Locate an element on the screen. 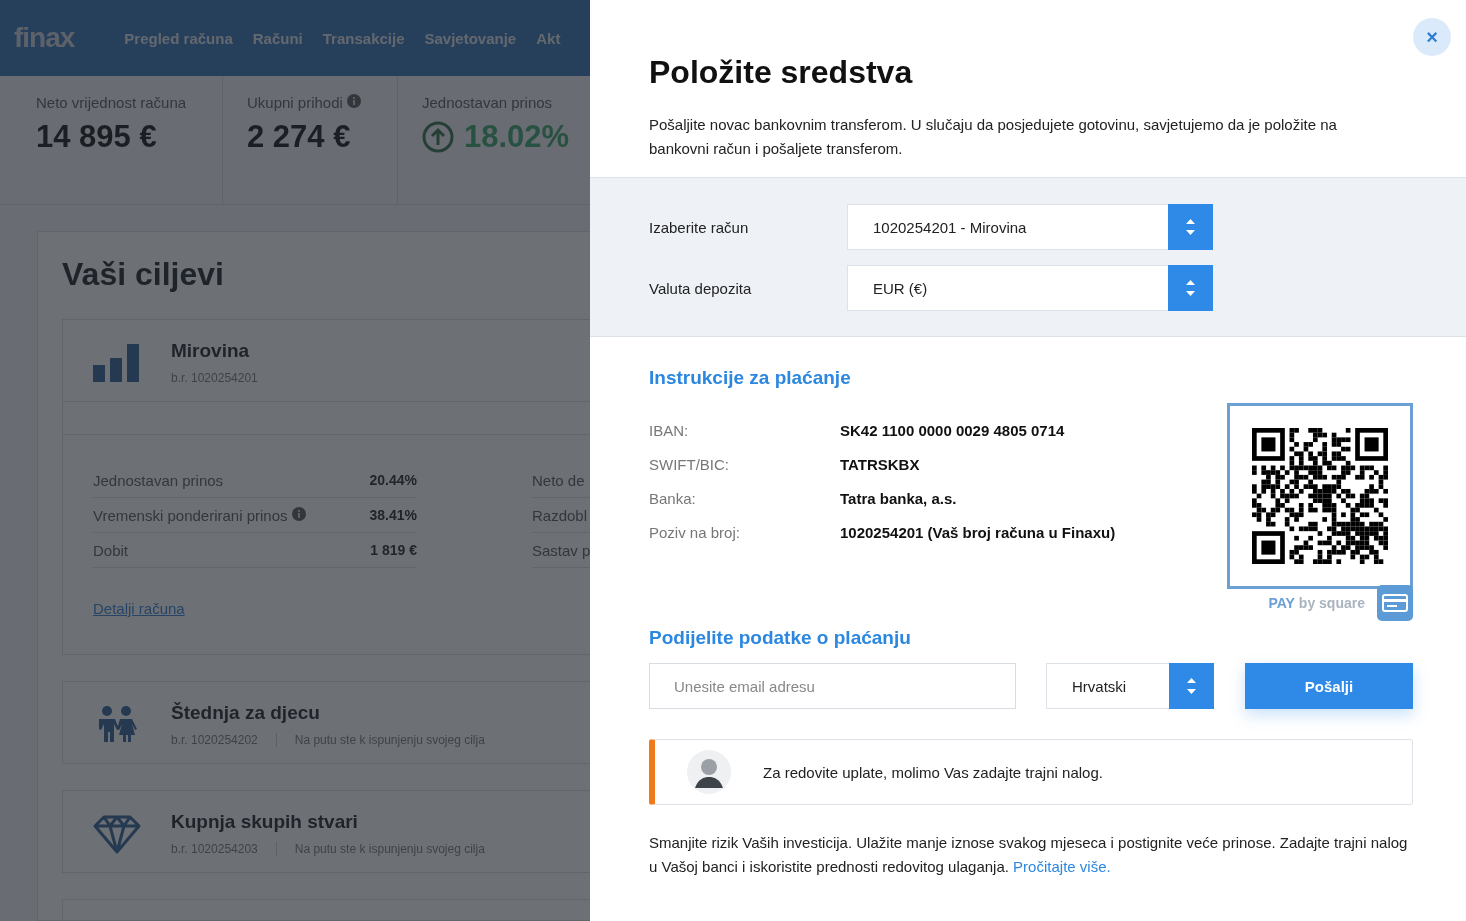 The width and height of the screenshot is (1466, 921). select-field: EUR (€) is located at coordinates (1030, 288).